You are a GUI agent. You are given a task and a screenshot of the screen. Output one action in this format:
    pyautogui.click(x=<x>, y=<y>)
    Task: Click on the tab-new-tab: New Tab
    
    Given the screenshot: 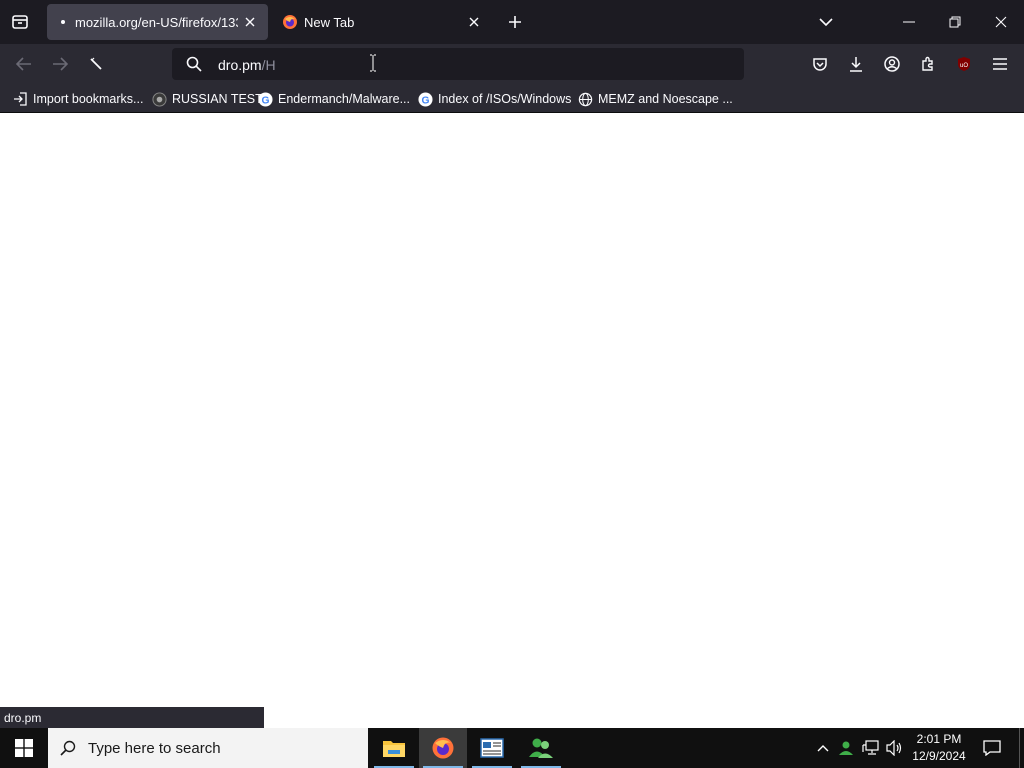 What is the action you would take?
    pyautogui.click(x=382, y=22)
    